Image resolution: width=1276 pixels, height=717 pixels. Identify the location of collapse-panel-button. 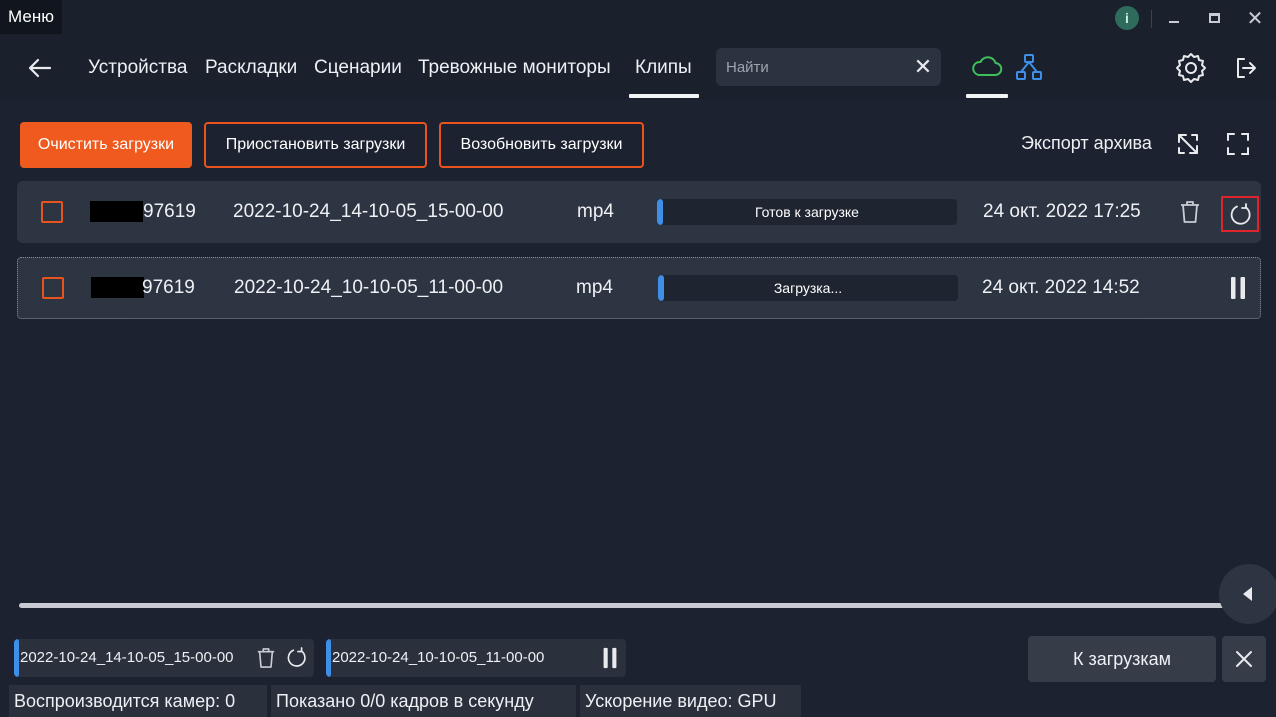
(1247, 594).